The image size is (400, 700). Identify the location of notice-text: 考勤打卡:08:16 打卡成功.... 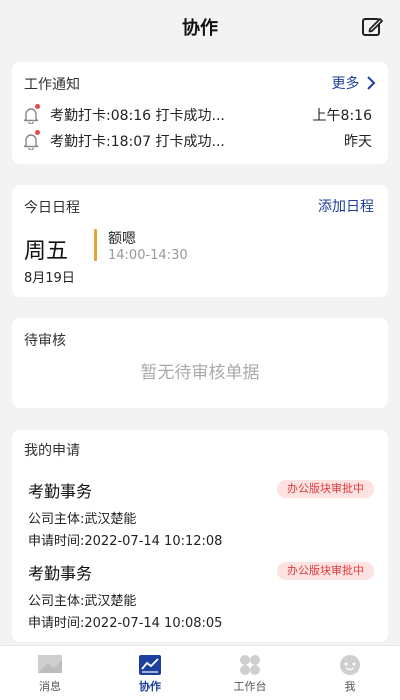
(137, 116).